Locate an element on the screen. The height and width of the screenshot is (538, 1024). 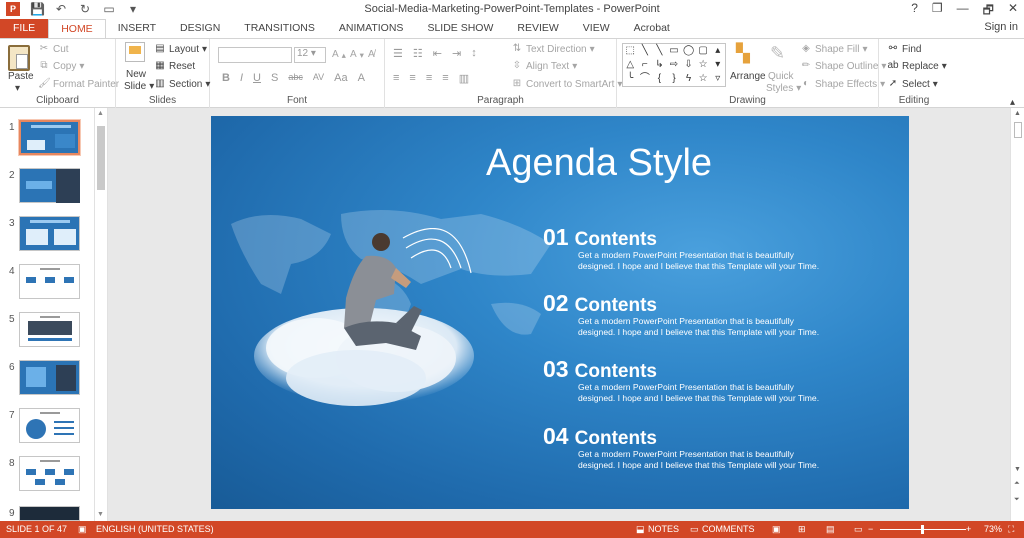
scroll-up-icon: ▲ is located at coordinates (1017, 113).